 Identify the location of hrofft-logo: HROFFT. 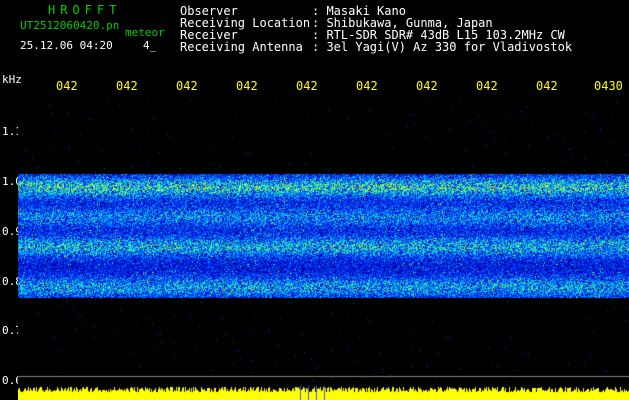
(85, 10).